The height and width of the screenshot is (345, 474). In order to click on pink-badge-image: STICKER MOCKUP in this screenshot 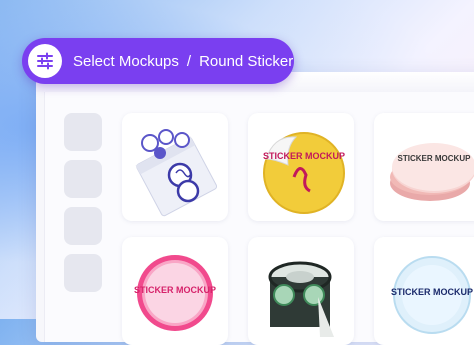, I will do `click(175, 293)`.